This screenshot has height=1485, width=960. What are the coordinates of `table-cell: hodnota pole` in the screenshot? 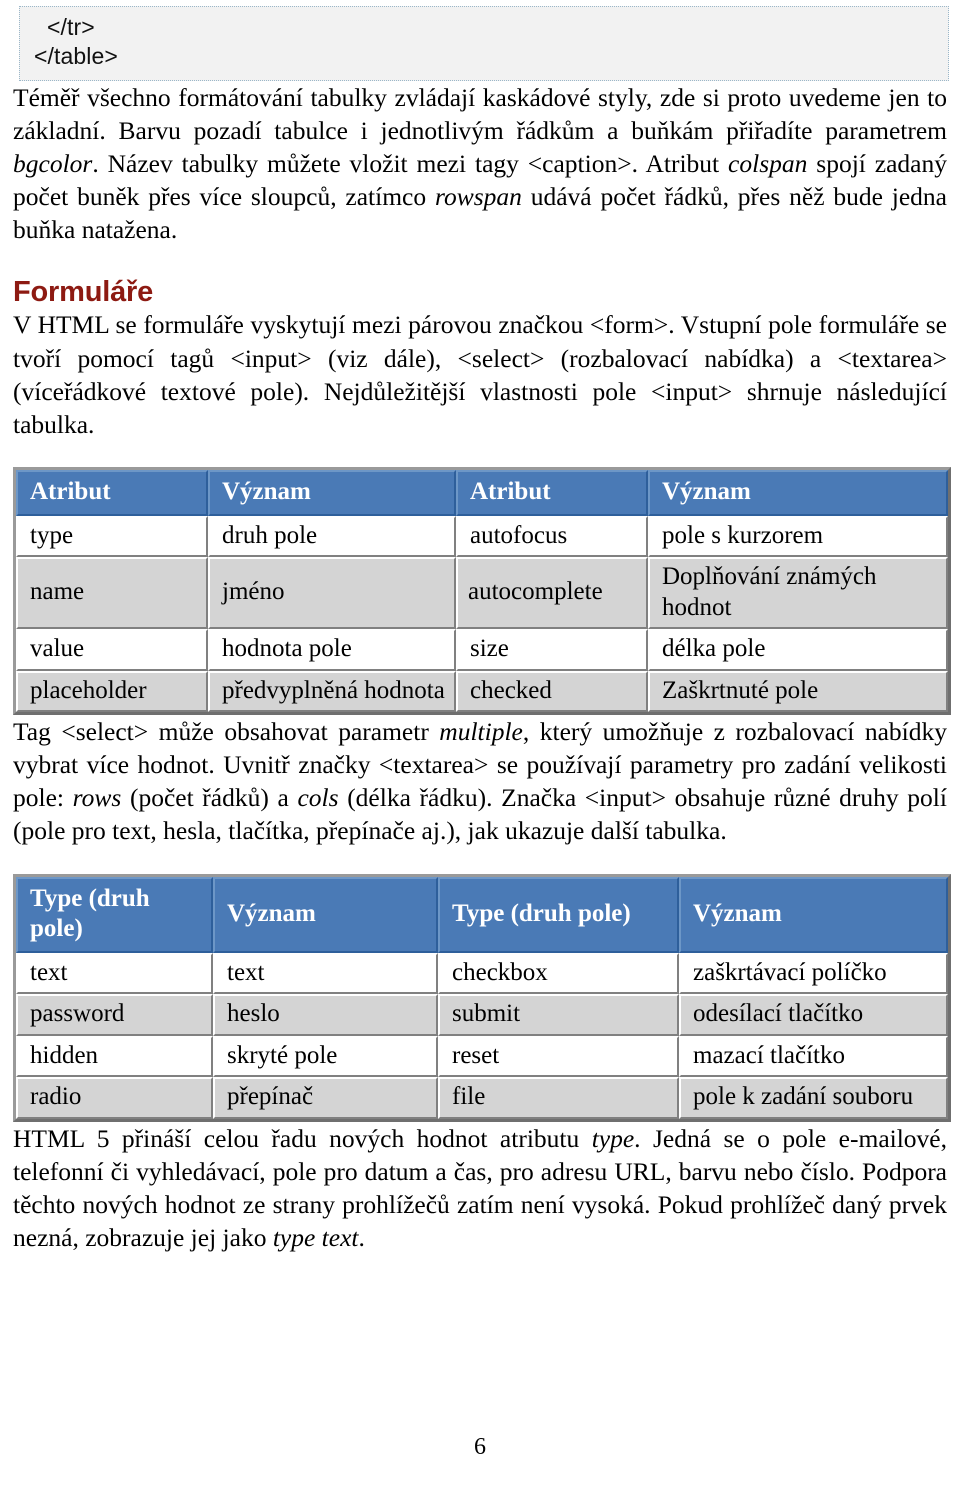 It's located at (332, 650).